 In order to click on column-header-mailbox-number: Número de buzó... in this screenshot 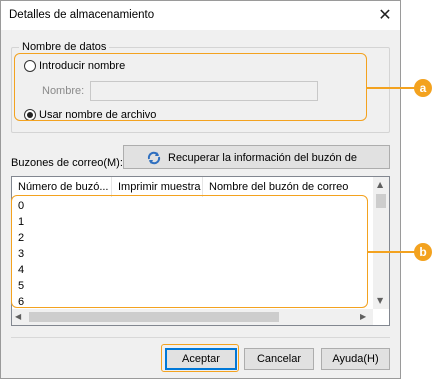, I will do `click(62, 187)`.